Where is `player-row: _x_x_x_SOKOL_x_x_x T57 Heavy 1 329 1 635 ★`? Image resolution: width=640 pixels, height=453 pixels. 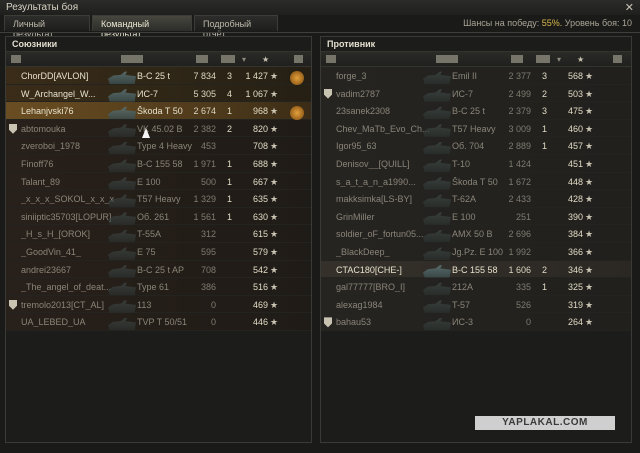
player-row: _x_x_x_SOKOL_x_x_x T57 Heavy 1 329 1 635 ★ is located at coordinates (158, 199).